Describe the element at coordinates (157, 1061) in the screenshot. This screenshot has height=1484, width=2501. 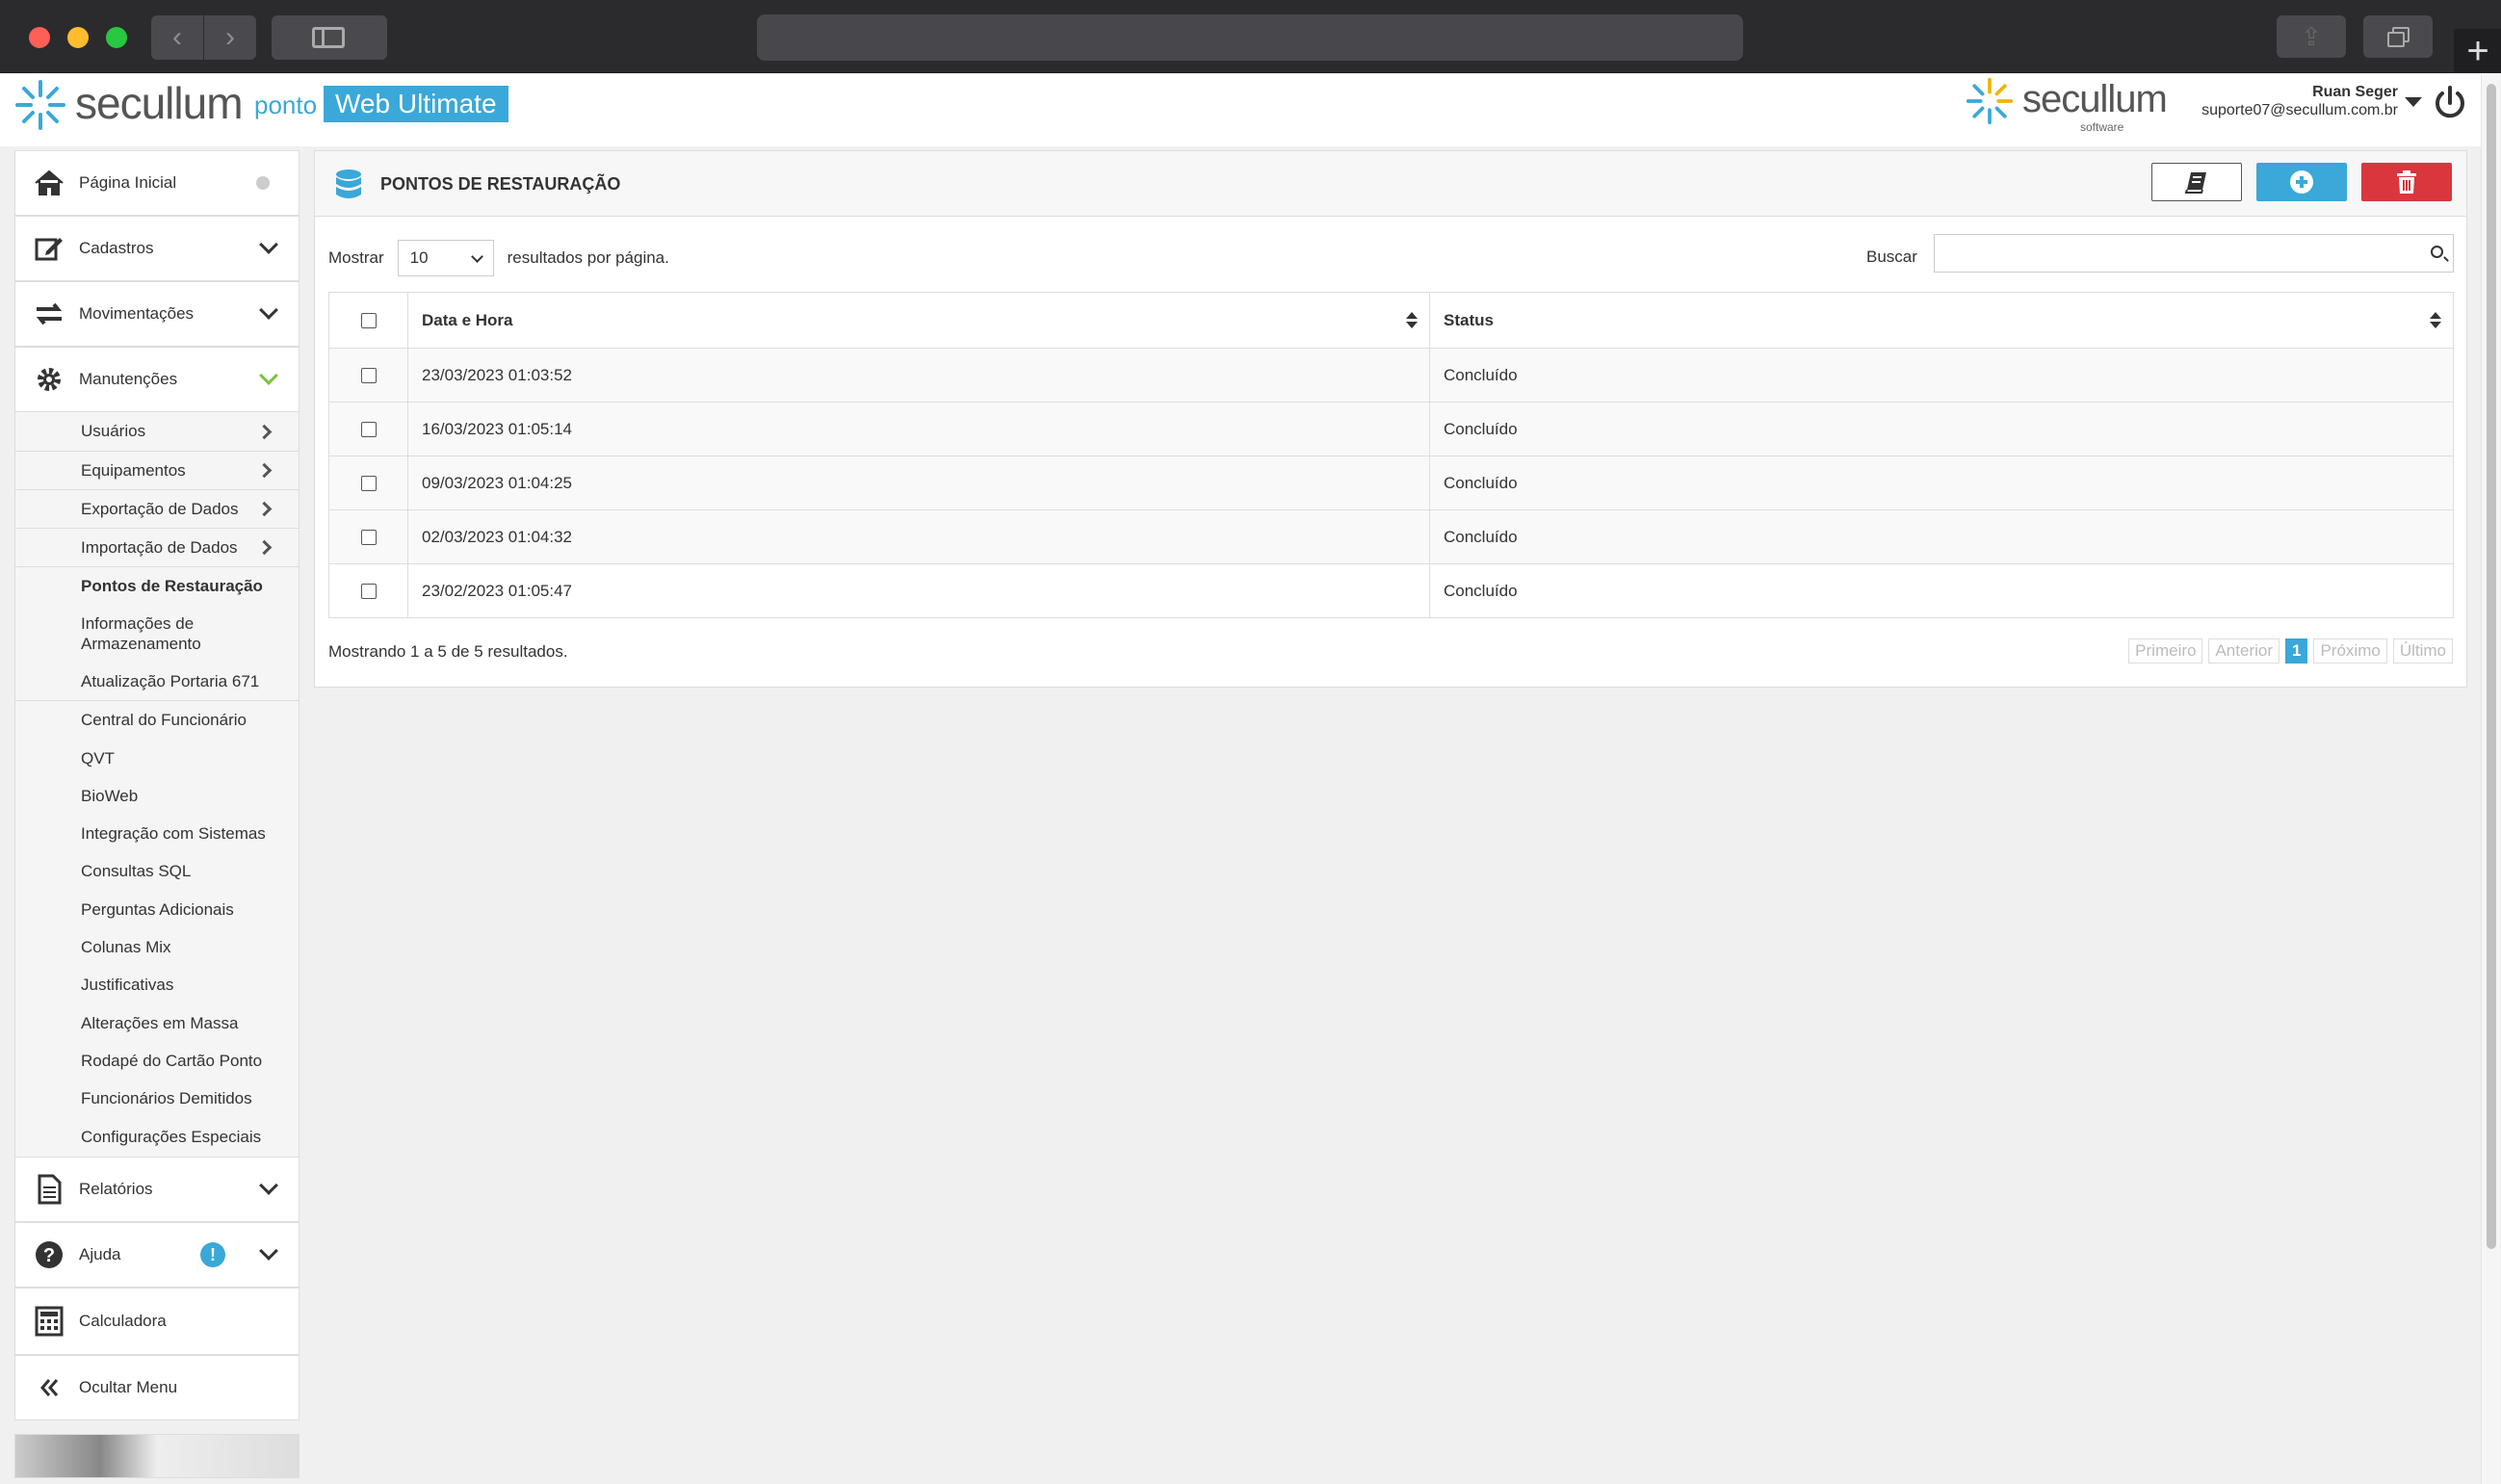
I see `submenu-item-rodape-cartao: Rodapé do Cartão Ponto` at that location.